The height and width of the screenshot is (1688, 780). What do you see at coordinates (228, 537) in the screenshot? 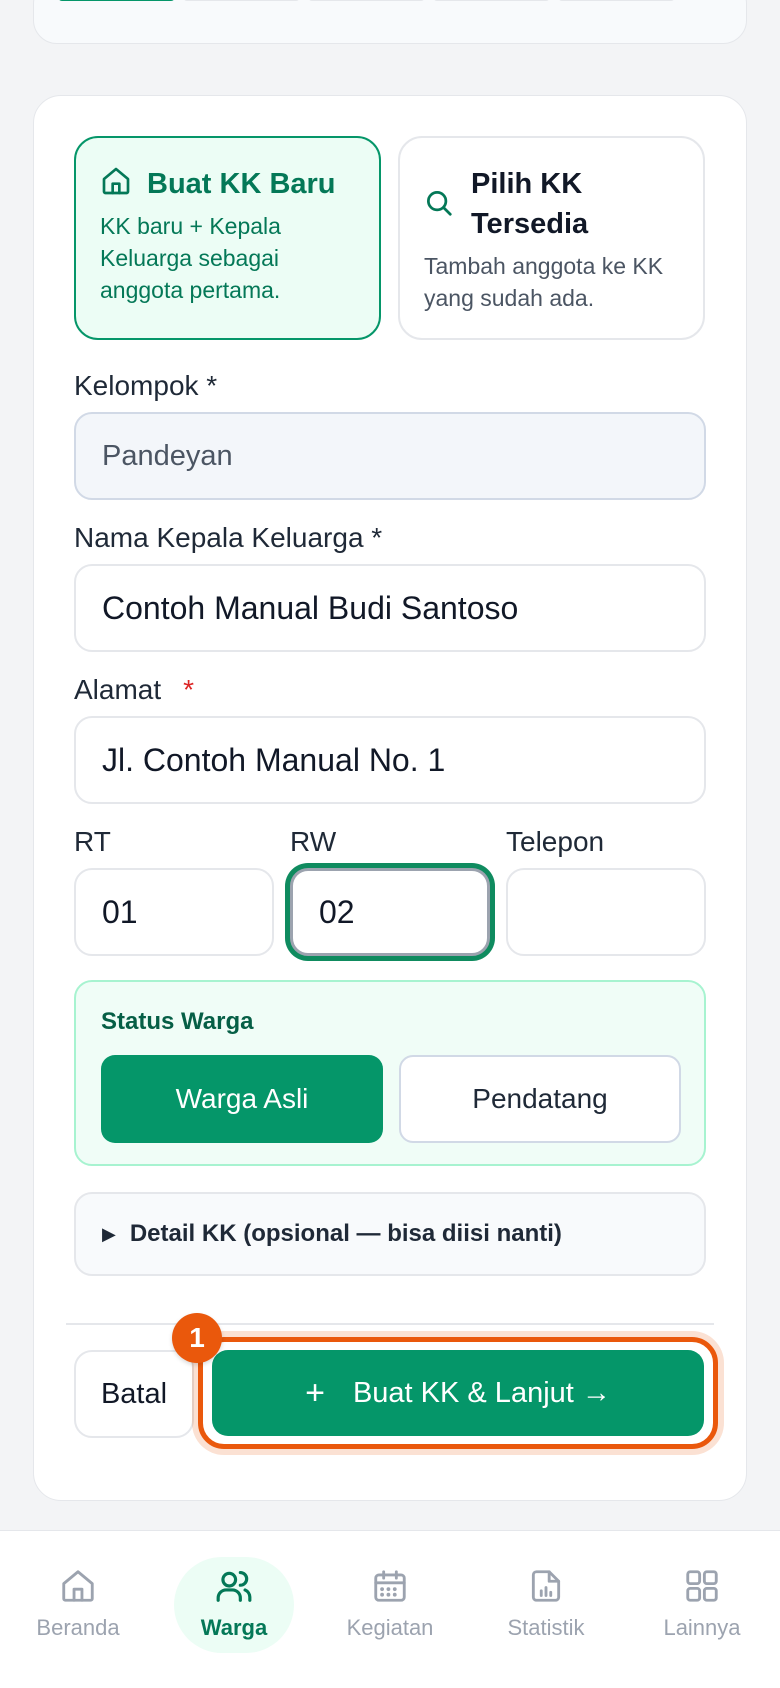
I see `nama-label: Nama Kepala Keluarga *` at bounding box center [228, 537].